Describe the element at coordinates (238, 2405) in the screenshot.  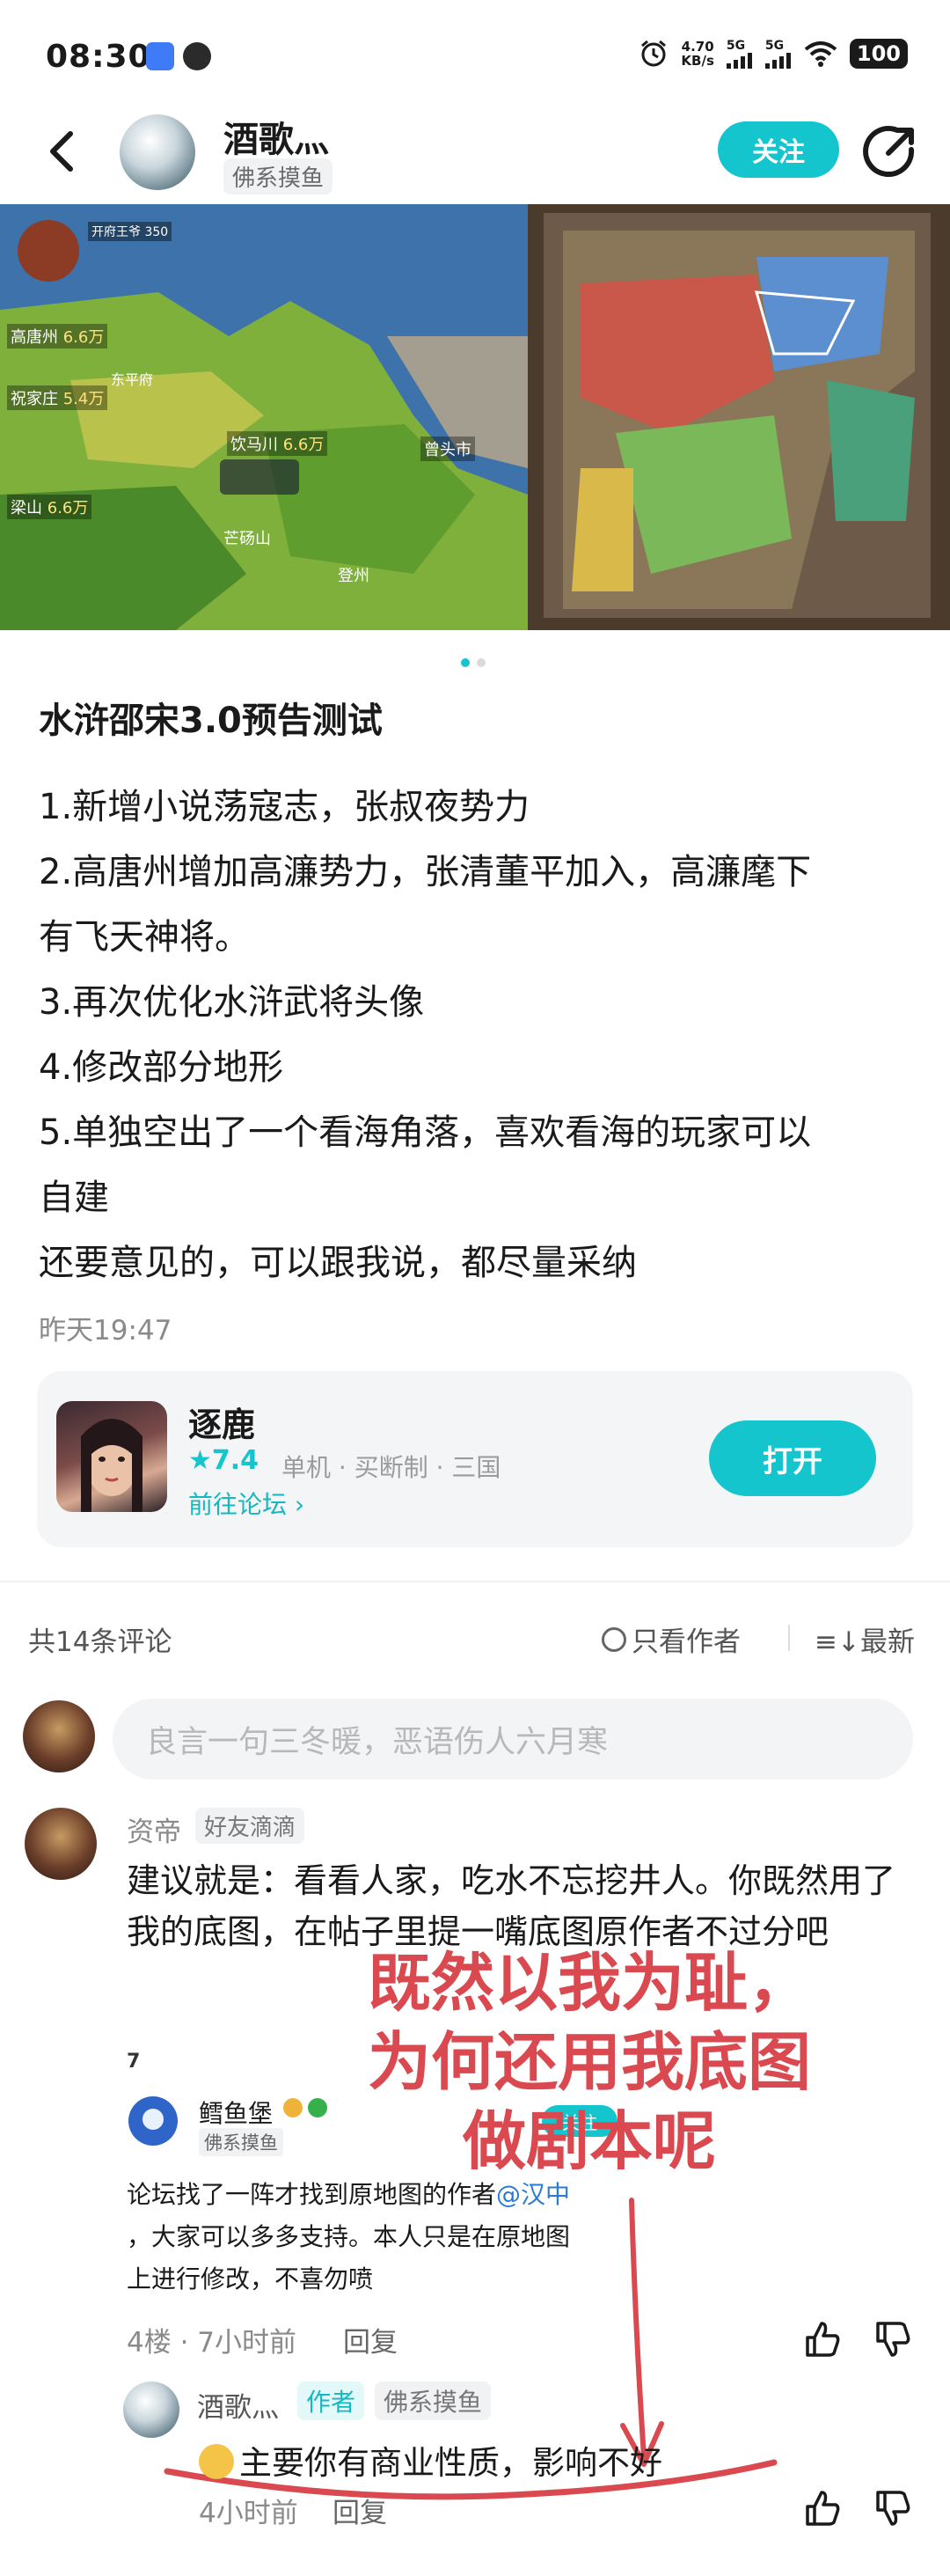
I see `reply-author-name: 酒歌灬` at that location.